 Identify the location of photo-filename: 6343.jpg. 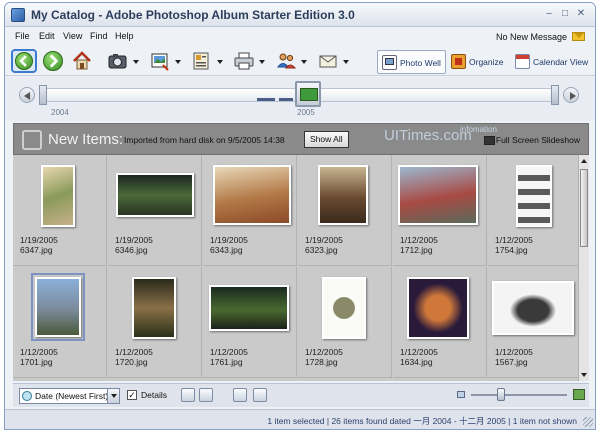
(226, 250).